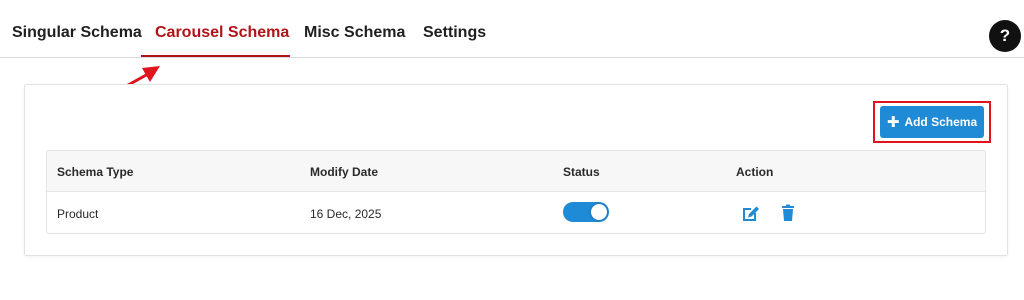 The height and width of the screenshot is (300, 1024). What do you see at coordinates (516, 171) in the screenshot?
I see `table-header` at bounding box center [516, 171].